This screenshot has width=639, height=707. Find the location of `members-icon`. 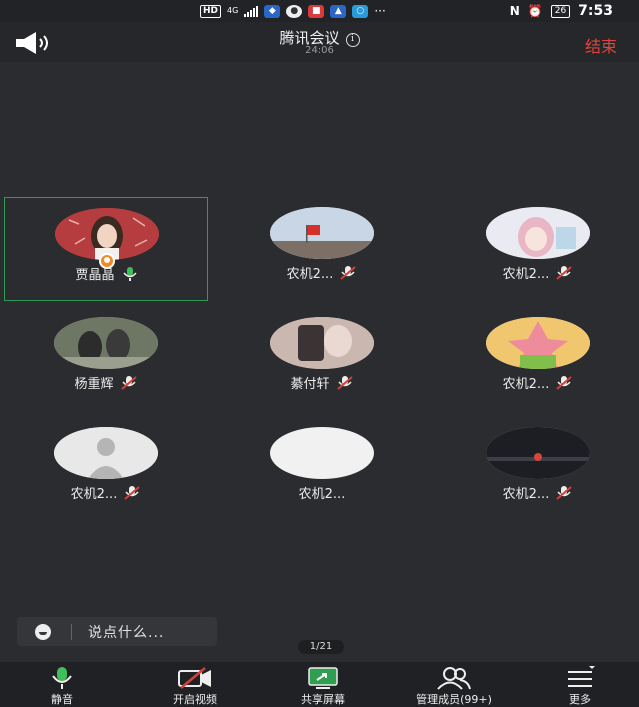

members-icon is located at coordinates (454, 678).